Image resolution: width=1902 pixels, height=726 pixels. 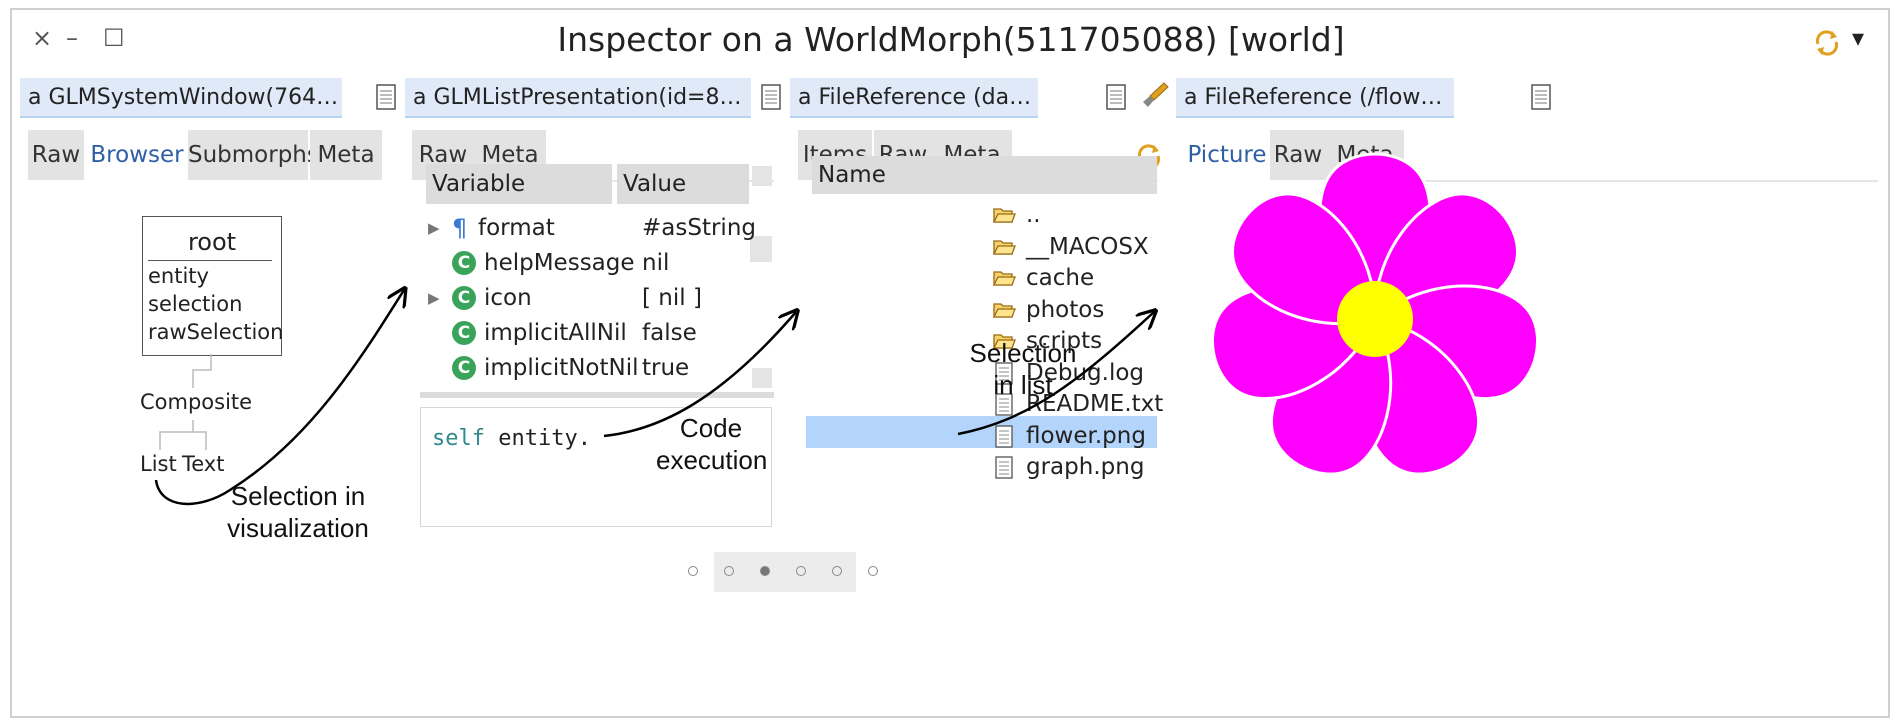 I want to click on annotation-line: execution, so click(x=712, y=460).